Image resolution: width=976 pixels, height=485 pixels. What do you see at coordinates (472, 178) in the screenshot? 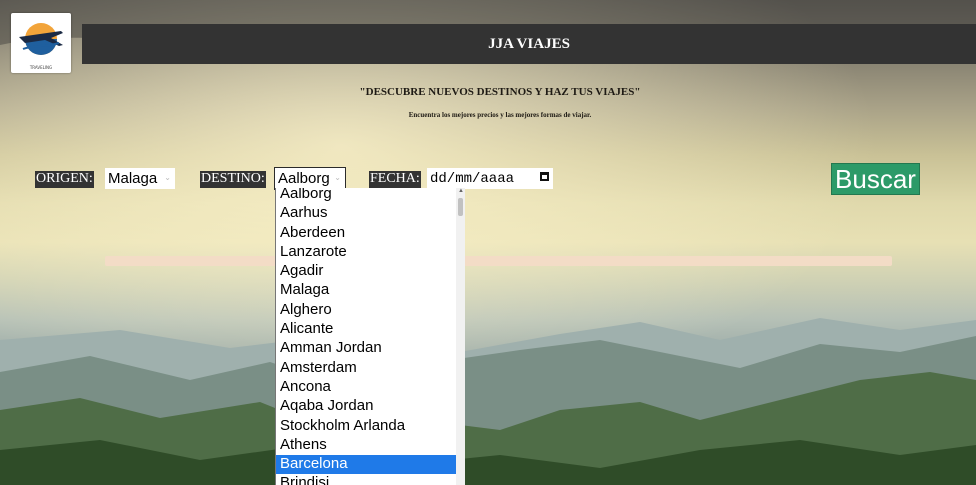
I see `date-placeholder: dd/mm/aaaa` at bounding box center [472, 178].